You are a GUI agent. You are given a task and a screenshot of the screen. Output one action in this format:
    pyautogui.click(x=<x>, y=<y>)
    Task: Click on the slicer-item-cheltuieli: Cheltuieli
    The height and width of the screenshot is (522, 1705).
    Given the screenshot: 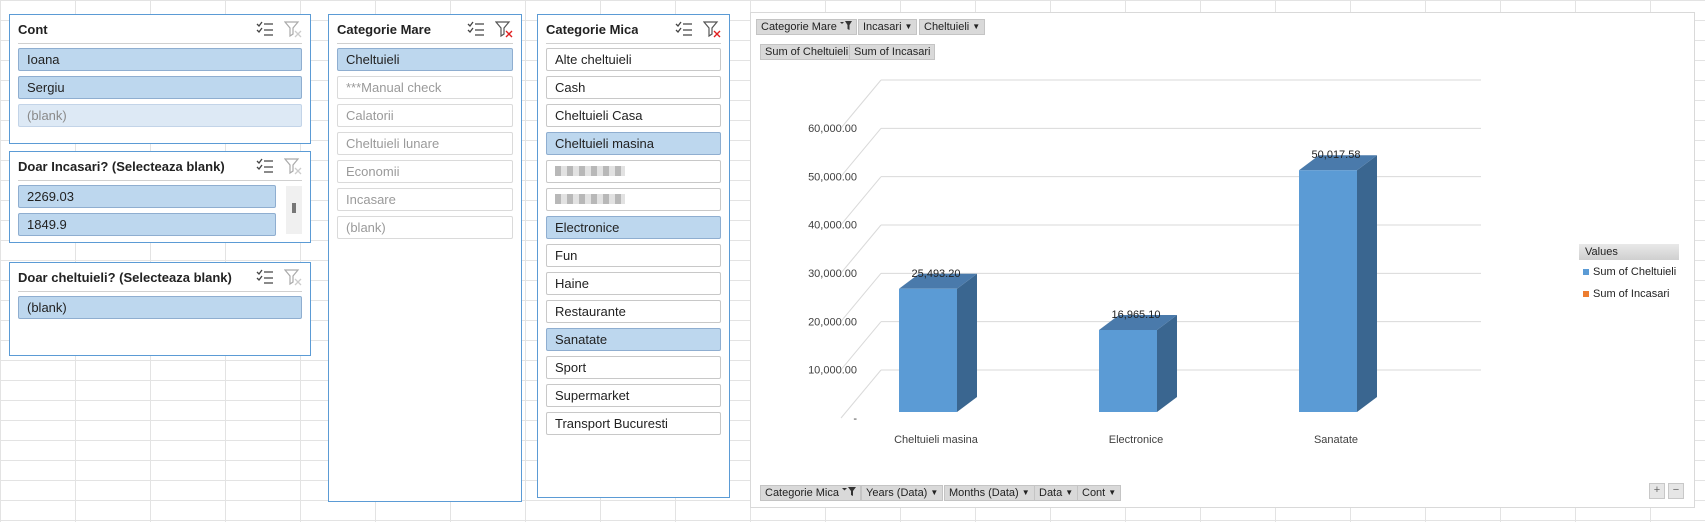 What is the action you would take?
    pyautogui.click(x=425, y=59)
    